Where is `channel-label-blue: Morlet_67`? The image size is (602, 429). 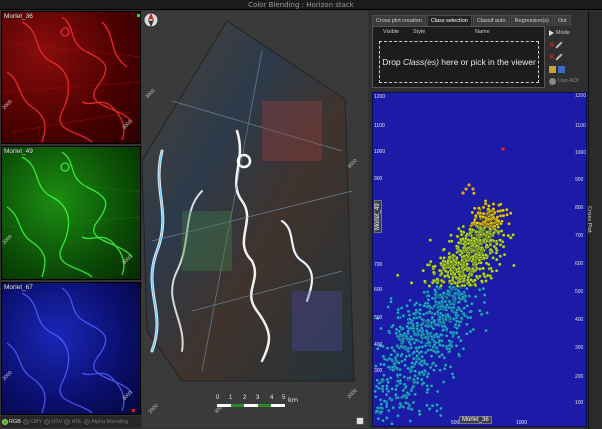 channel-label-blue: Morlet_67 is located at coordinates (18, 287).